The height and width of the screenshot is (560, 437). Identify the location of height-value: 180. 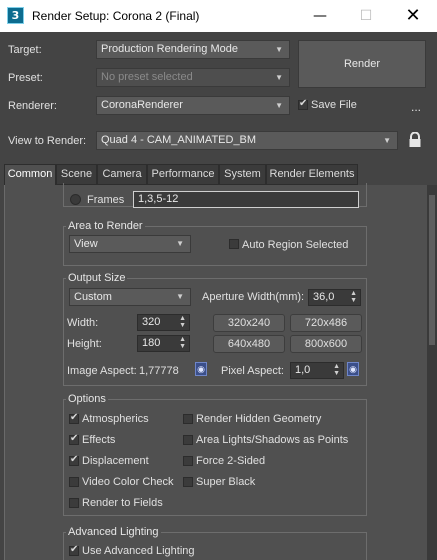
(151, 343).